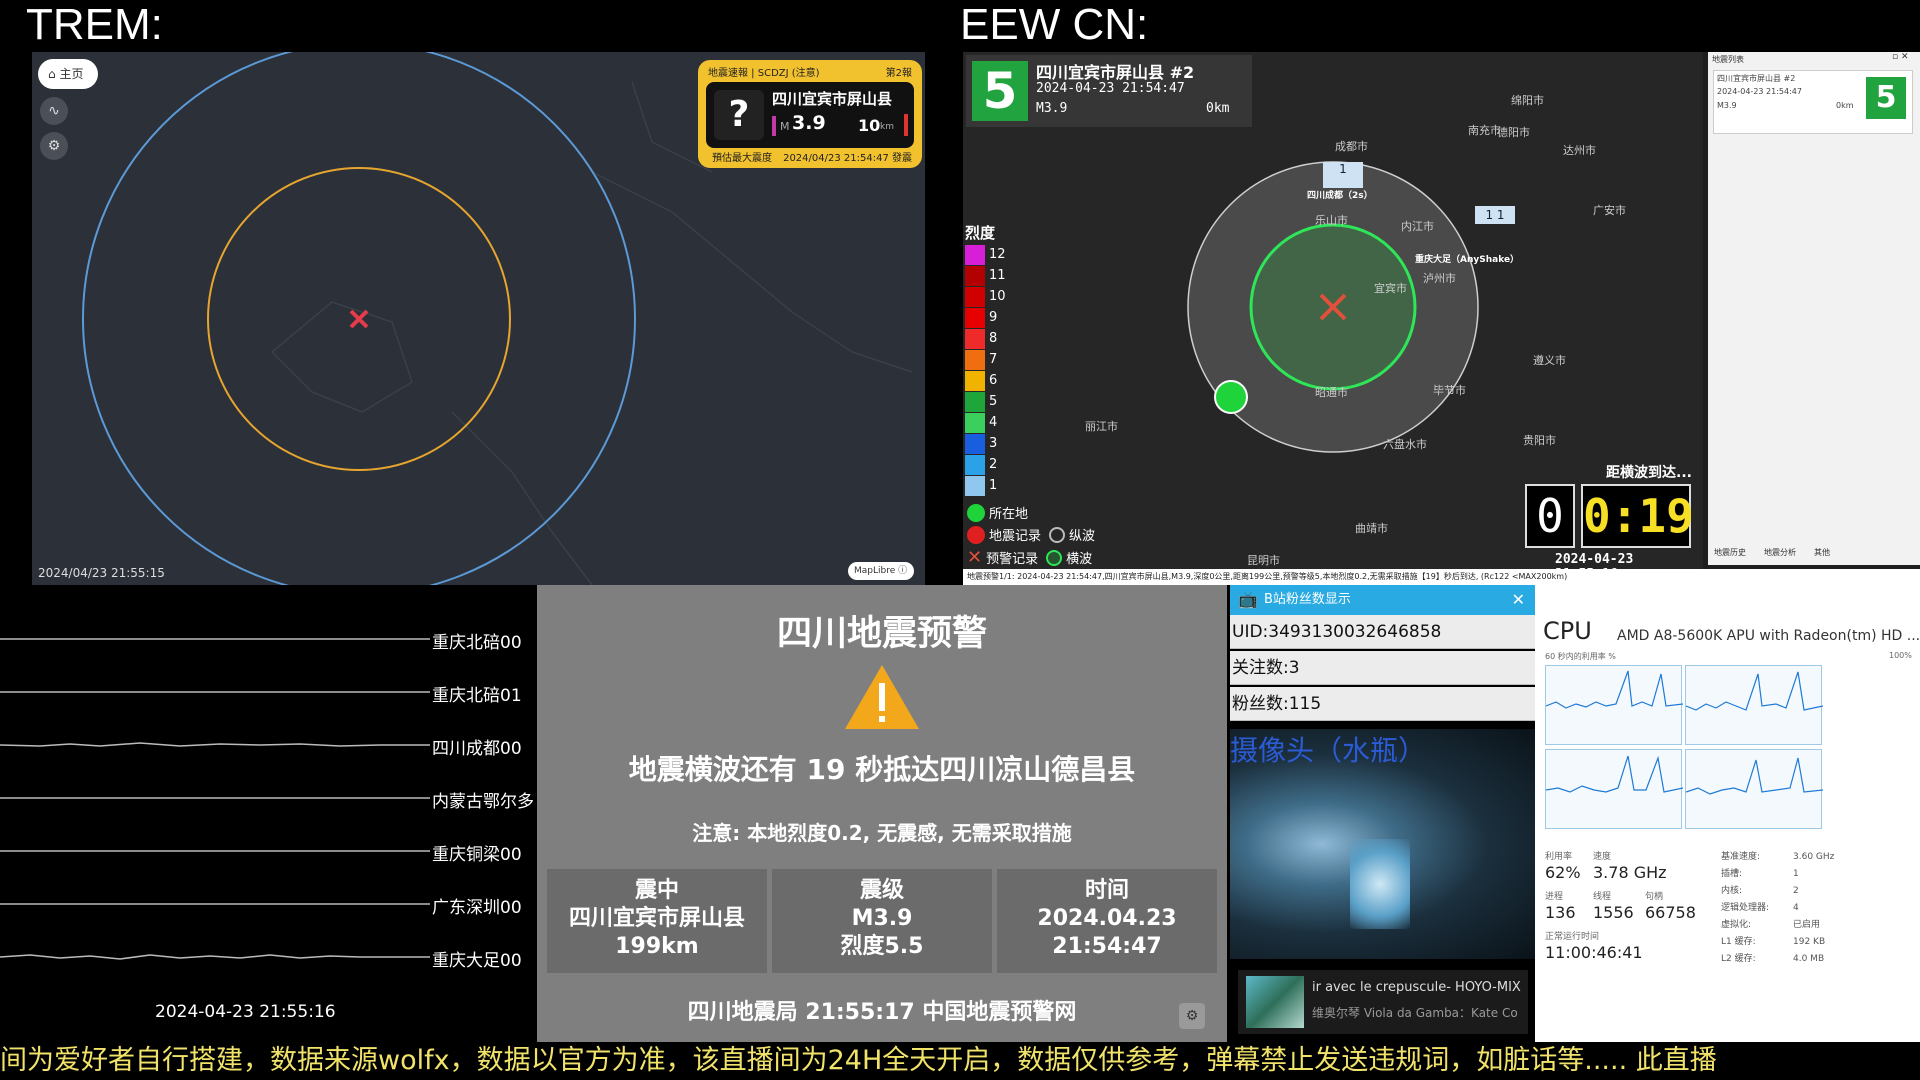  What do you see at coordinates (268, 745) in the screenshot?
I see `waveform-row: 四川成都00` at bounding box center [268, 745].